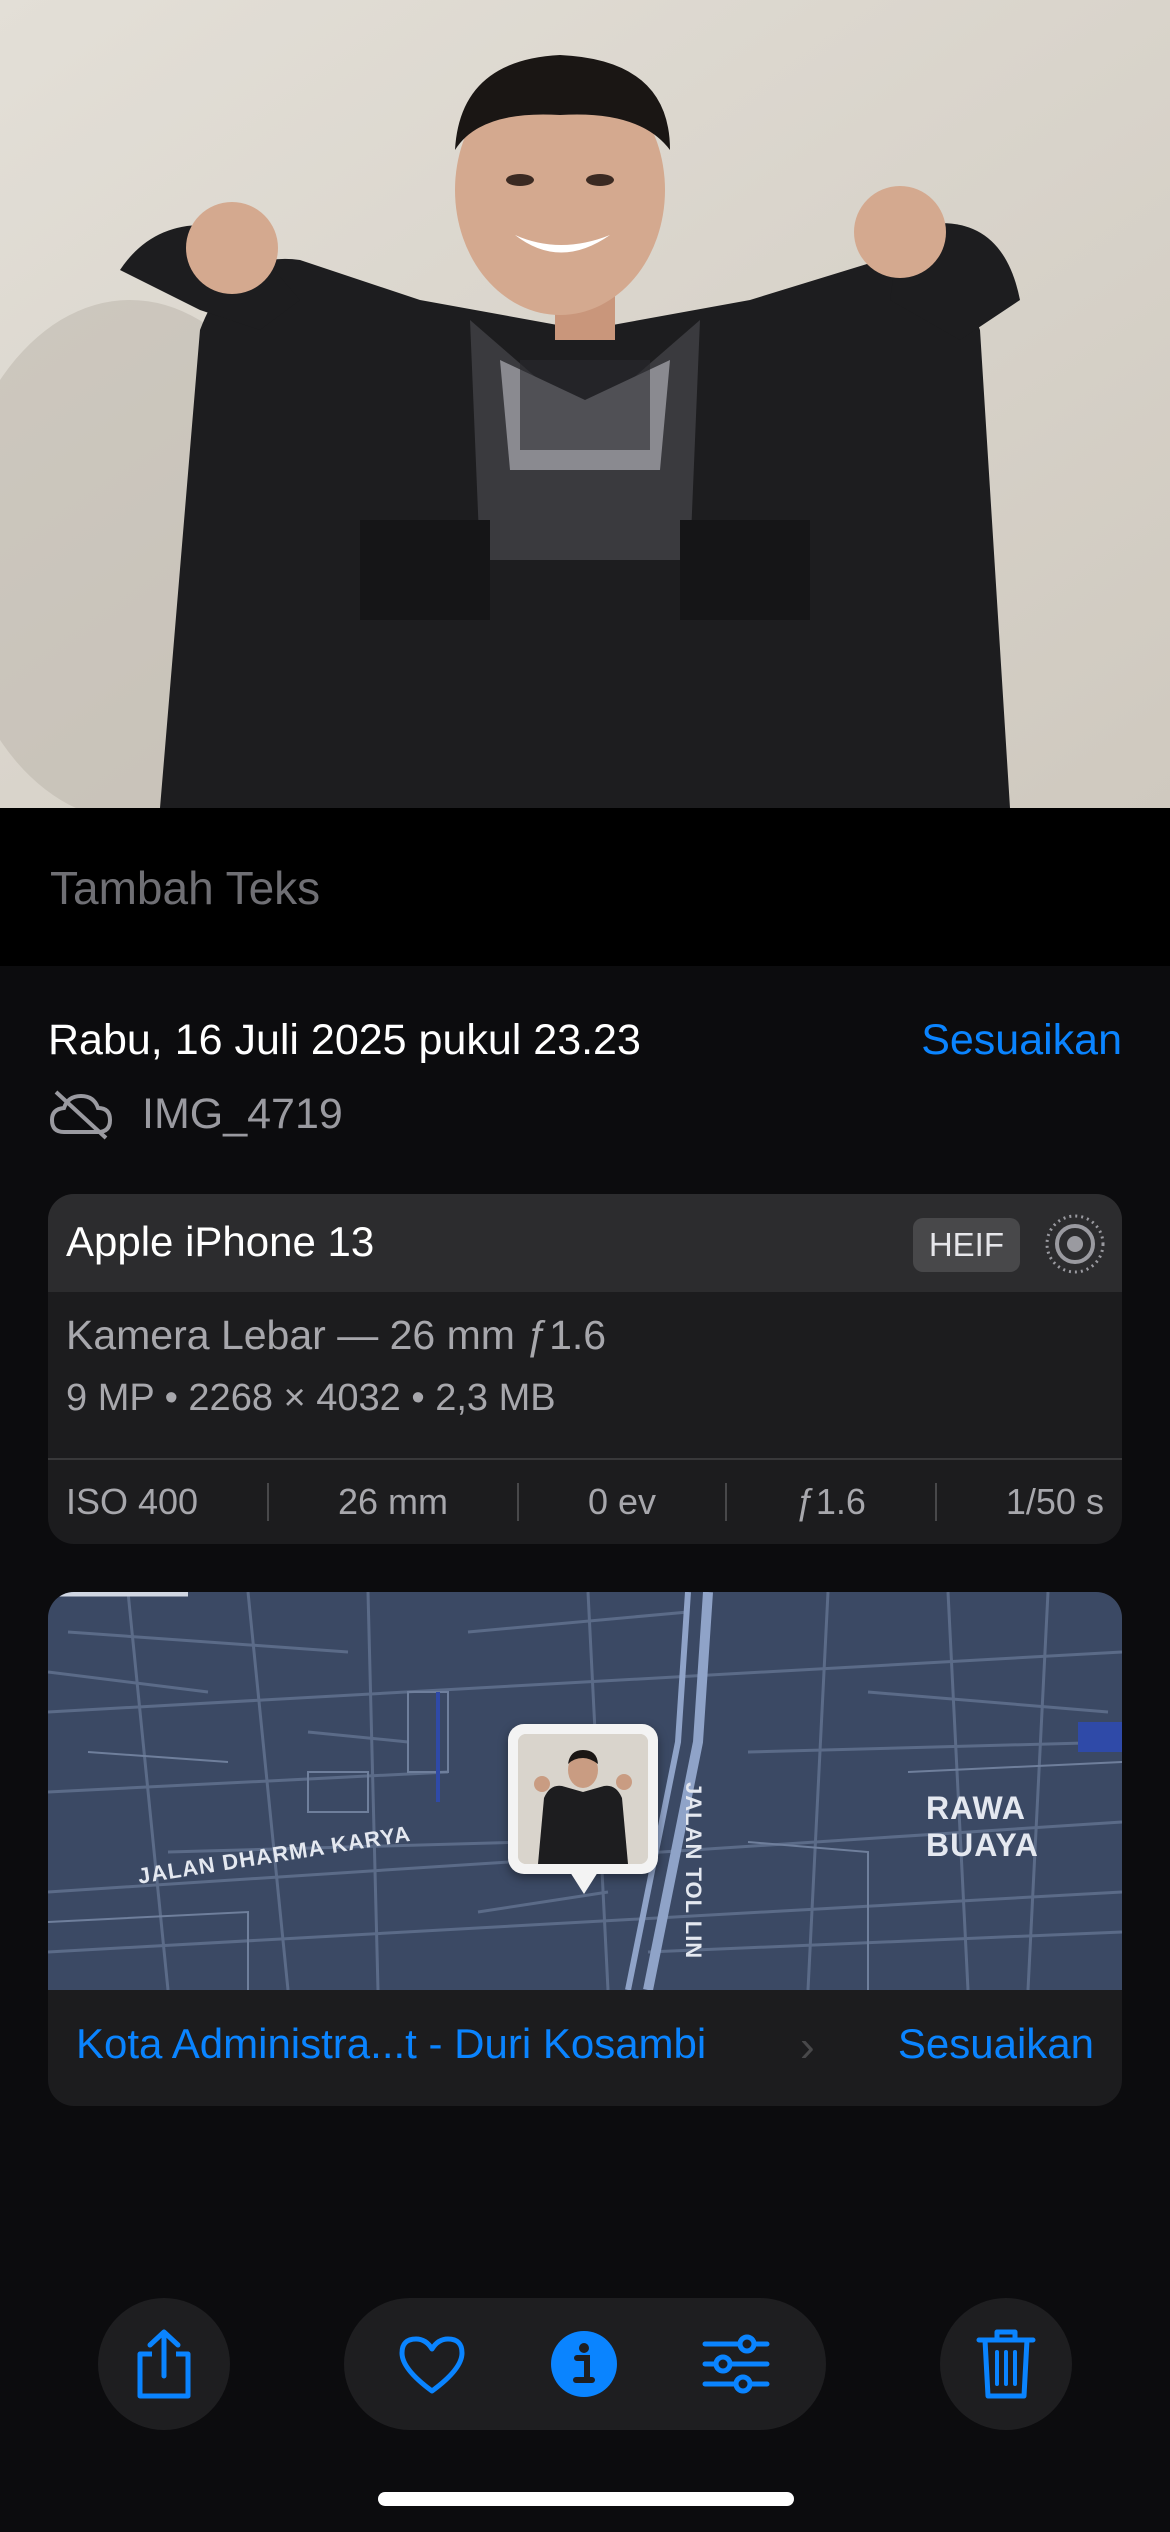  I want to click on photo-location-pin, so click(583, 1809).